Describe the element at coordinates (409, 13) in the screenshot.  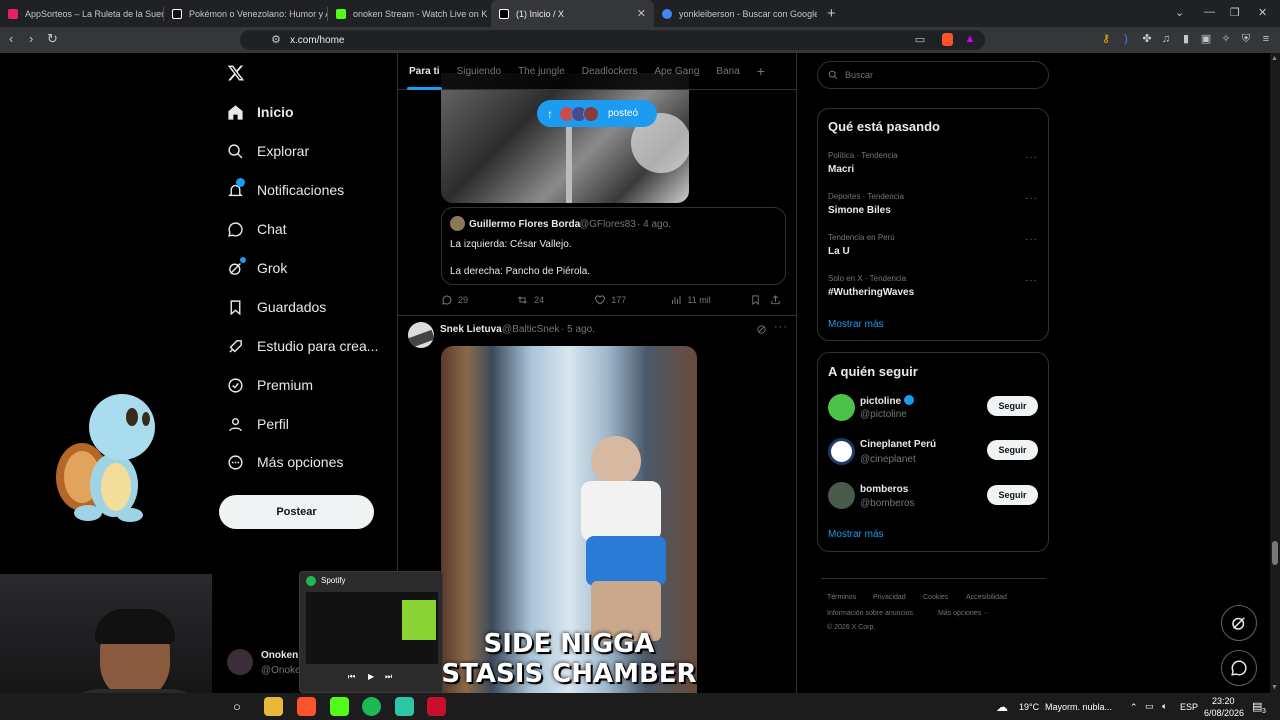
I see `browser-tab-3: onoken Stream - Watch Live on K` at that location.